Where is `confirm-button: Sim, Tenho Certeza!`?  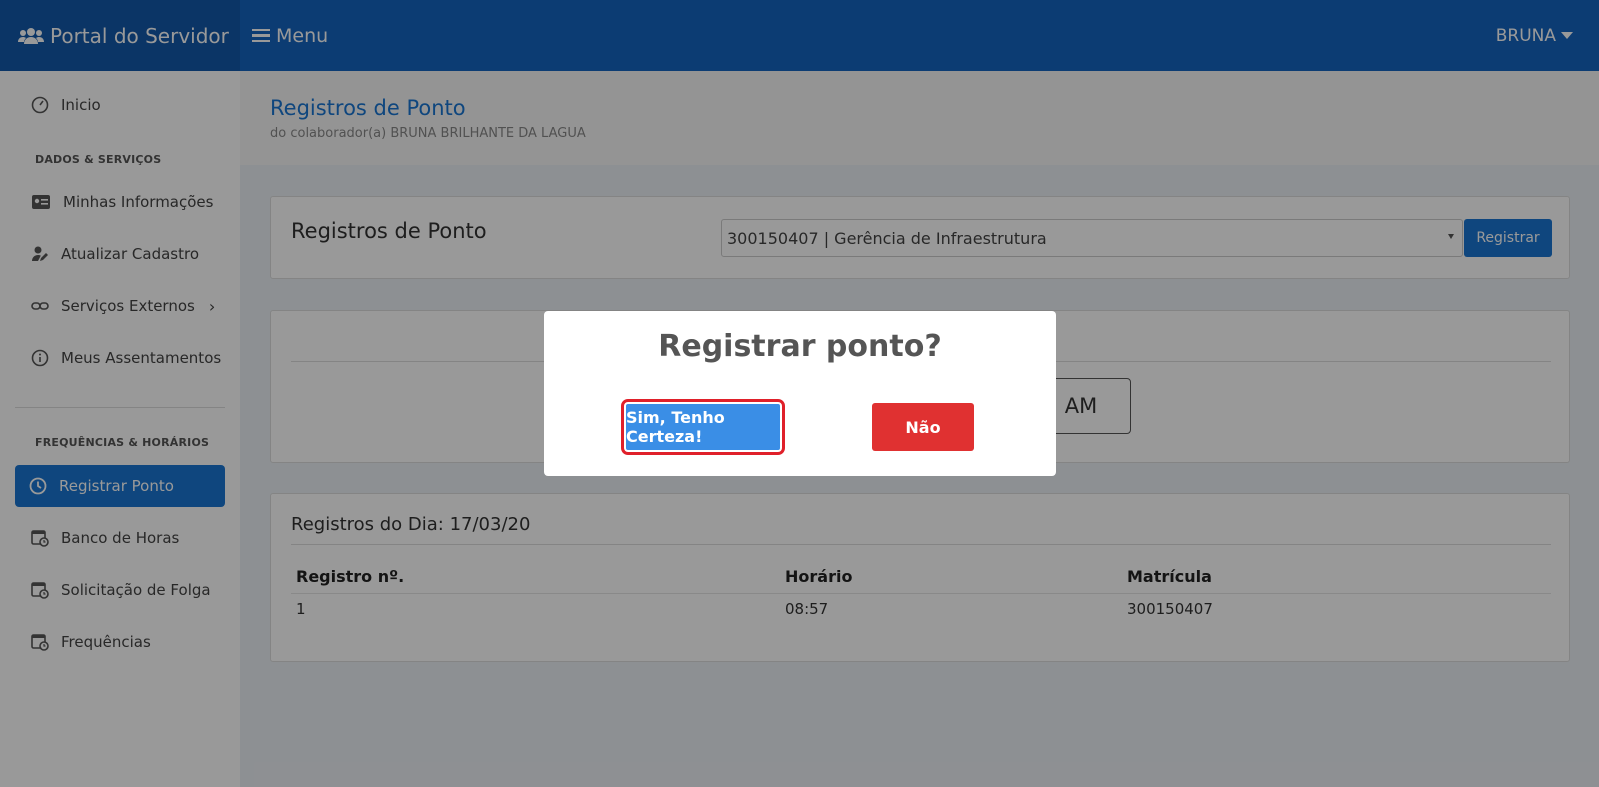
confirm-button: Sim, Tenho Certeza! is located at coordinates (703, 427).